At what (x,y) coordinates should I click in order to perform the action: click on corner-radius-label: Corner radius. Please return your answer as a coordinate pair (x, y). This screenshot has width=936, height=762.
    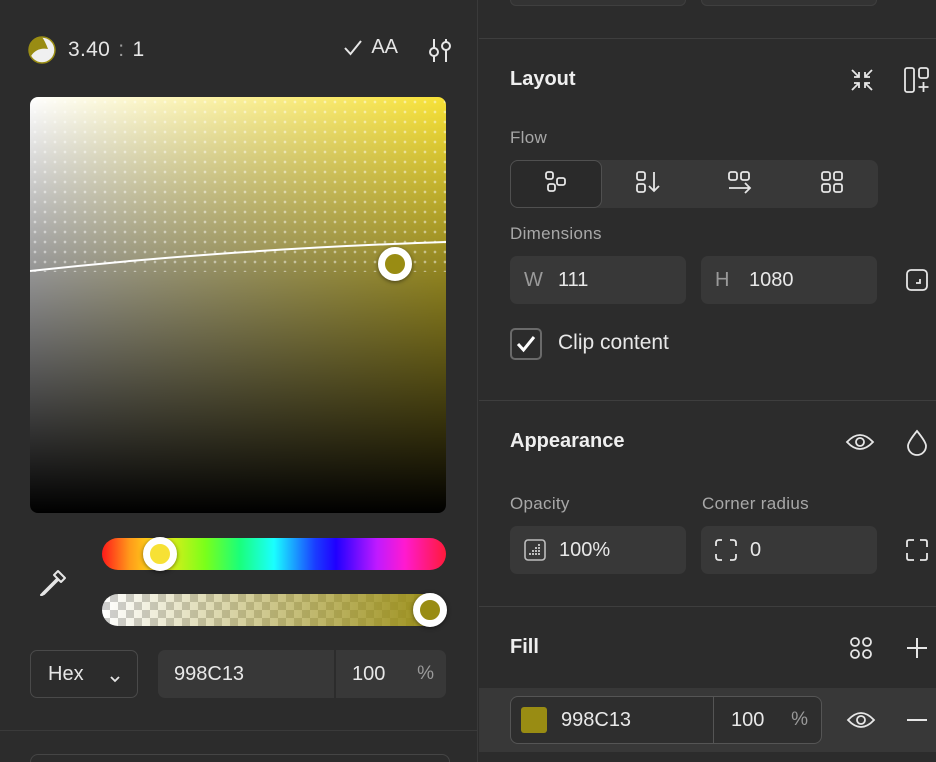
    Looking at the image, I should click on (755, 503).